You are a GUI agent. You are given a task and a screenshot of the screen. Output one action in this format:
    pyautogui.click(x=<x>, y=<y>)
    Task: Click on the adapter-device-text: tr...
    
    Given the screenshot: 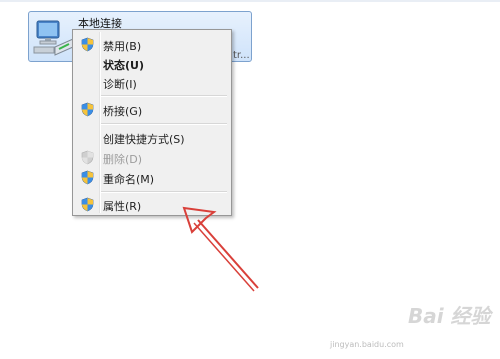 What is the action you would take?
    pyautogui.click(x=241, y=55)
    